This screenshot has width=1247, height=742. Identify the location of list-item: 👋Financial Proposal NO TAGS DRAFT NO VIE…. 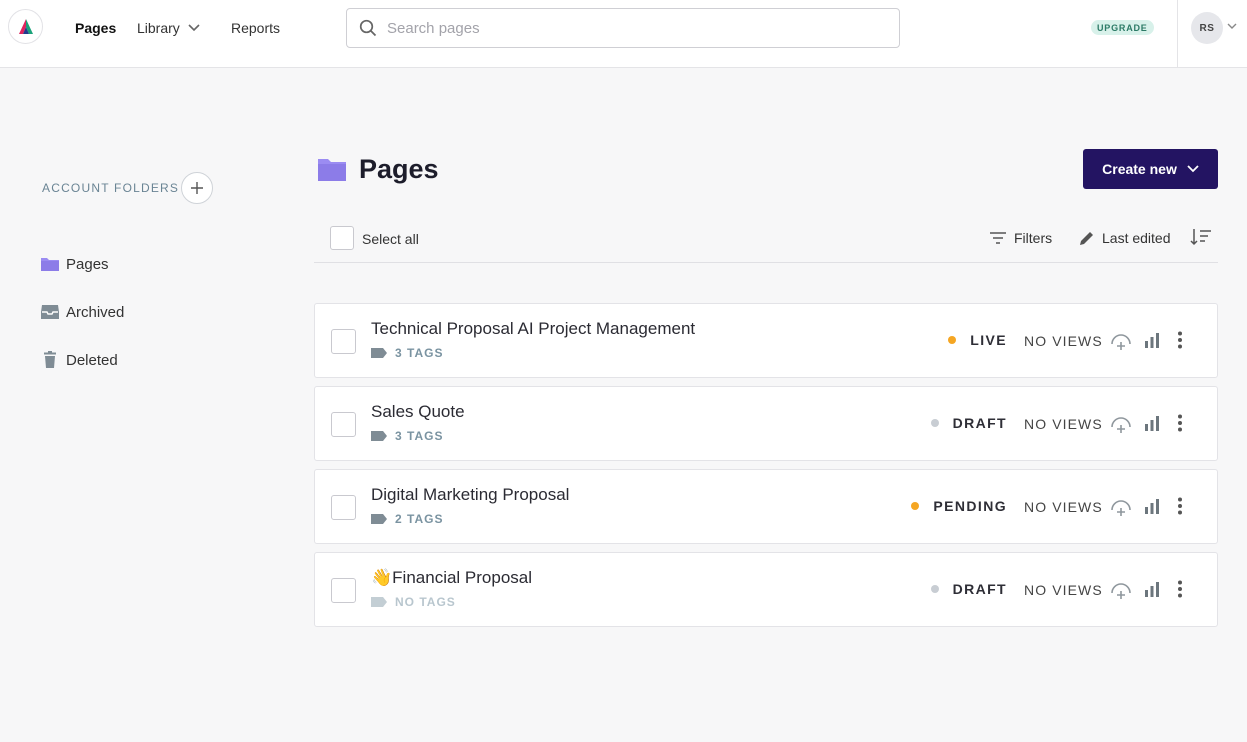
(766, 589).